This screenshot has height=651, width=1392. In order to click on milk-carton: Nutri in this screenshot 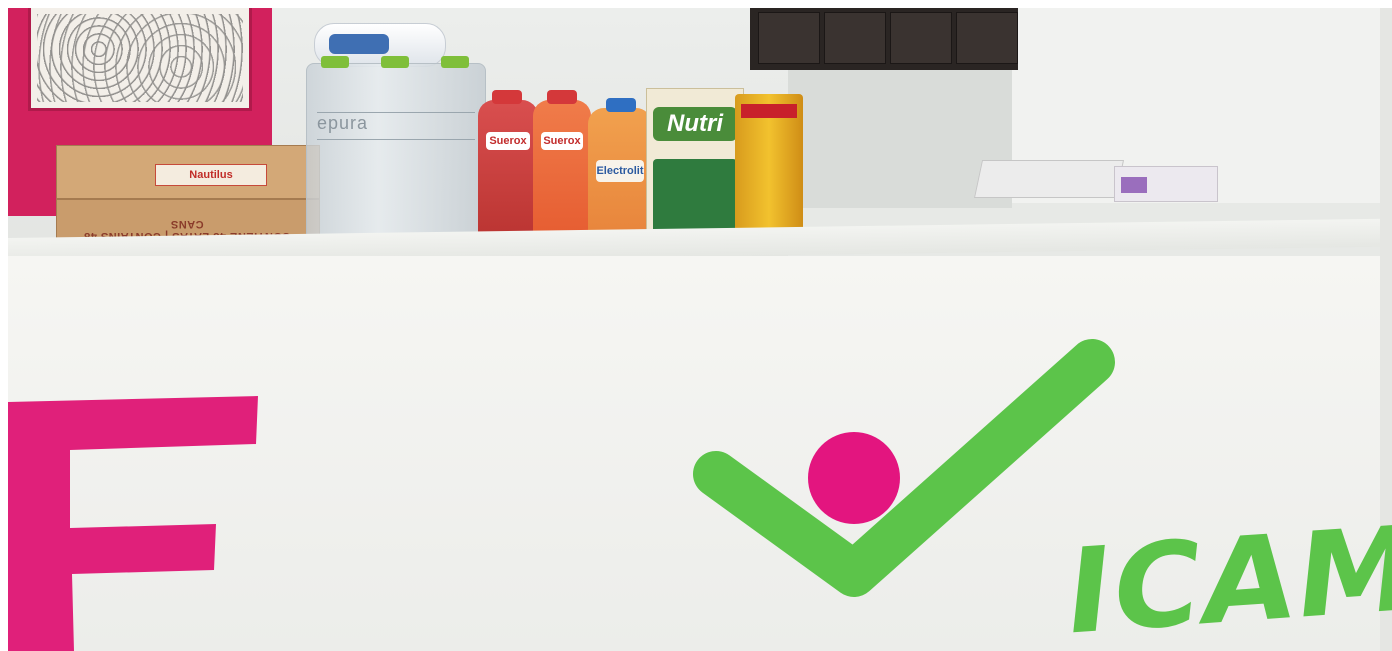, I will do `click(695, 166)`.